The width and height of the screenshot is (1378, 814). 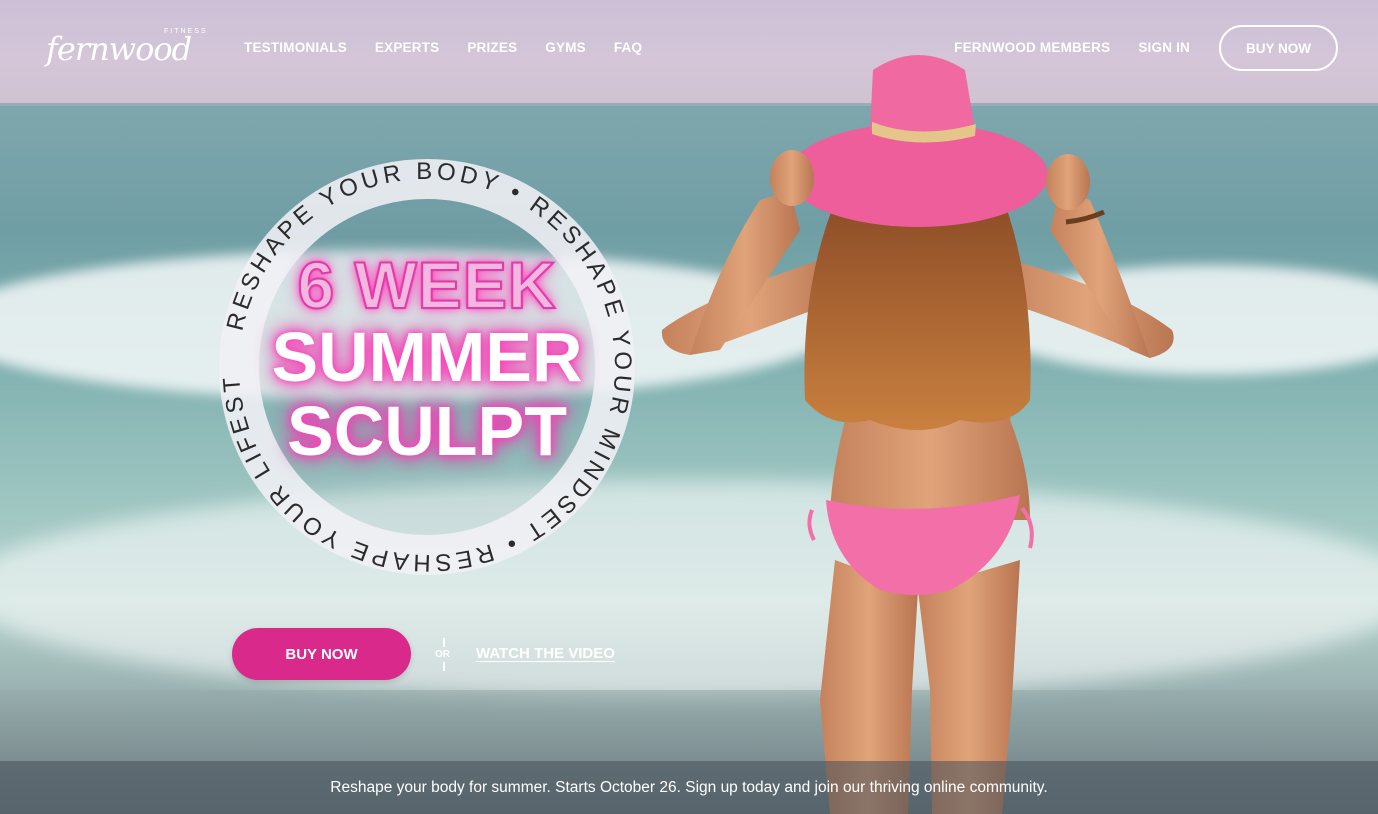 I want to click on or-line-bottom, so click(x=444, y=666).